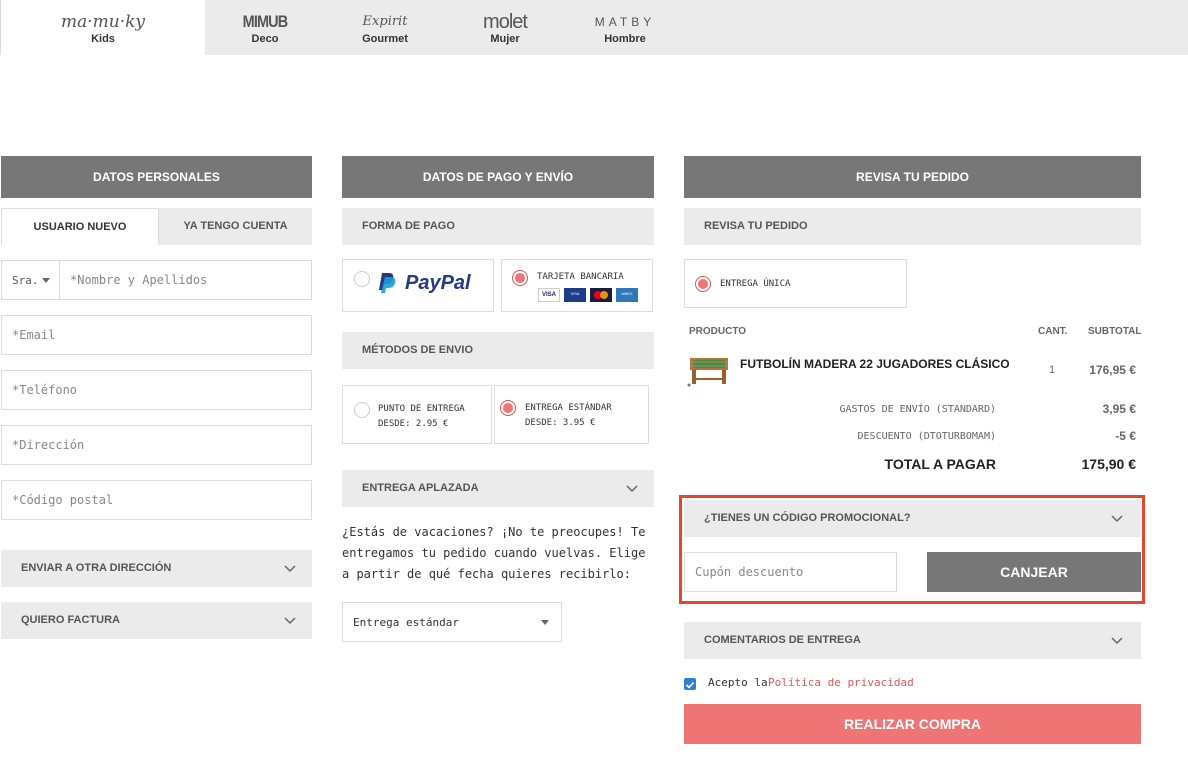 Image resolution: width=1188 pixels, height=758 pixels. Describe the element at coordinates (362, 410) in the screenshot. I see `pickup-radio` at that location.